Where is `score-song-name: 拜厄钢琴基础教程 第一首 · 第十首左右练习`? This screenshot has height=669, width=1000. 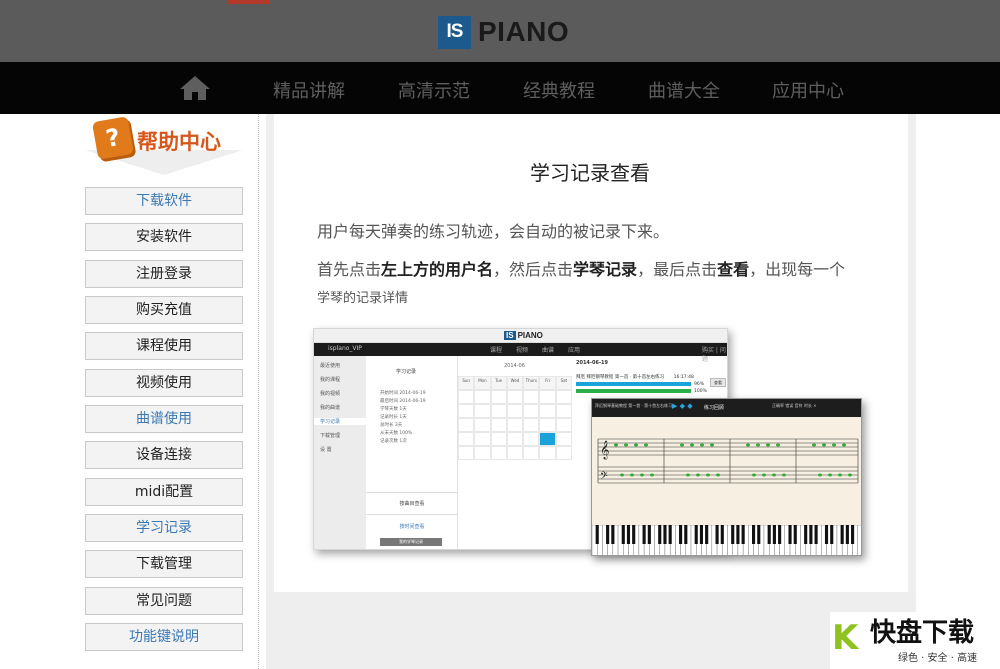 score-song-name: 拜厄钢琴基础教程 第一首 · 第十首左右练习 is located at coordinates (634, 405).